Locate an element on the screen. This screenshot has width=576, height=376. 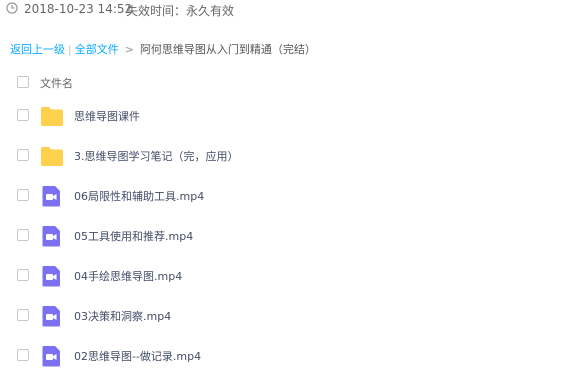
expiry-text: 失效时间：永久有效 is located at coordinates (180, 11).